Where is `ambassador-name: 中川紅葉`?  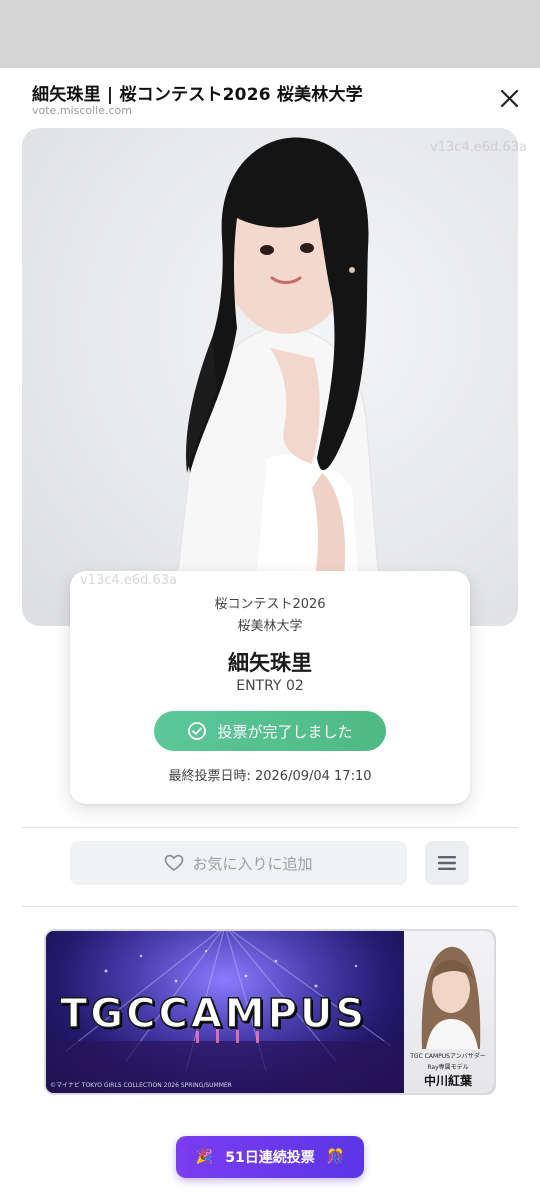 ambassador-name: 中川紅葉 is located at coordinates (447, 1081).